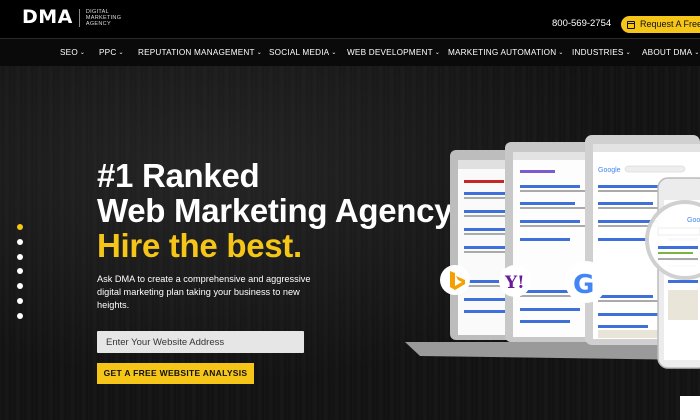 The width and height of the screenshot is (700, 420). What do you see at coordinates (667, 52) in the screenshot?
I see `nav-item-label: ABOUT DMA` at bounding box center [667, 52].